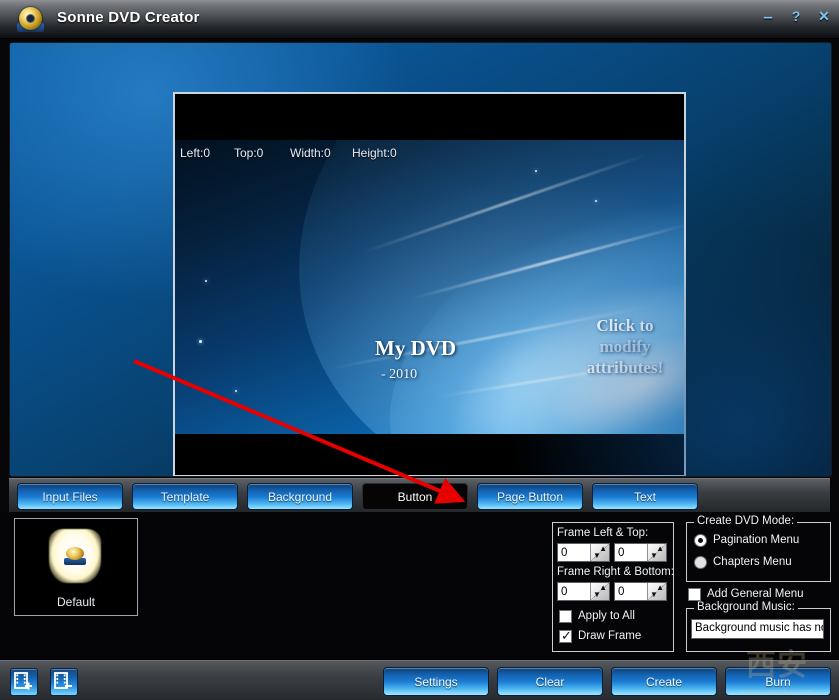 The width and height of the screenshot is (839, 700). I want to click on frame-bottom-spin-buttons: ▲ ▼, so click(656, 591).